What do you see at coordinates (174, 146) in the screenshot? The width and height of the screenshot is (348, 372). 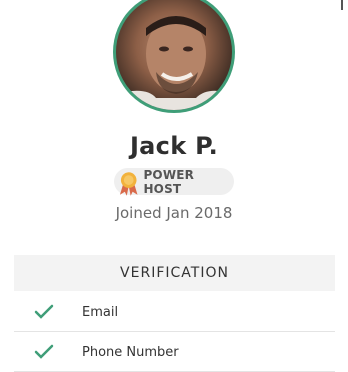 I see `host-name: Jack P.` at bounding box center [174, 146].